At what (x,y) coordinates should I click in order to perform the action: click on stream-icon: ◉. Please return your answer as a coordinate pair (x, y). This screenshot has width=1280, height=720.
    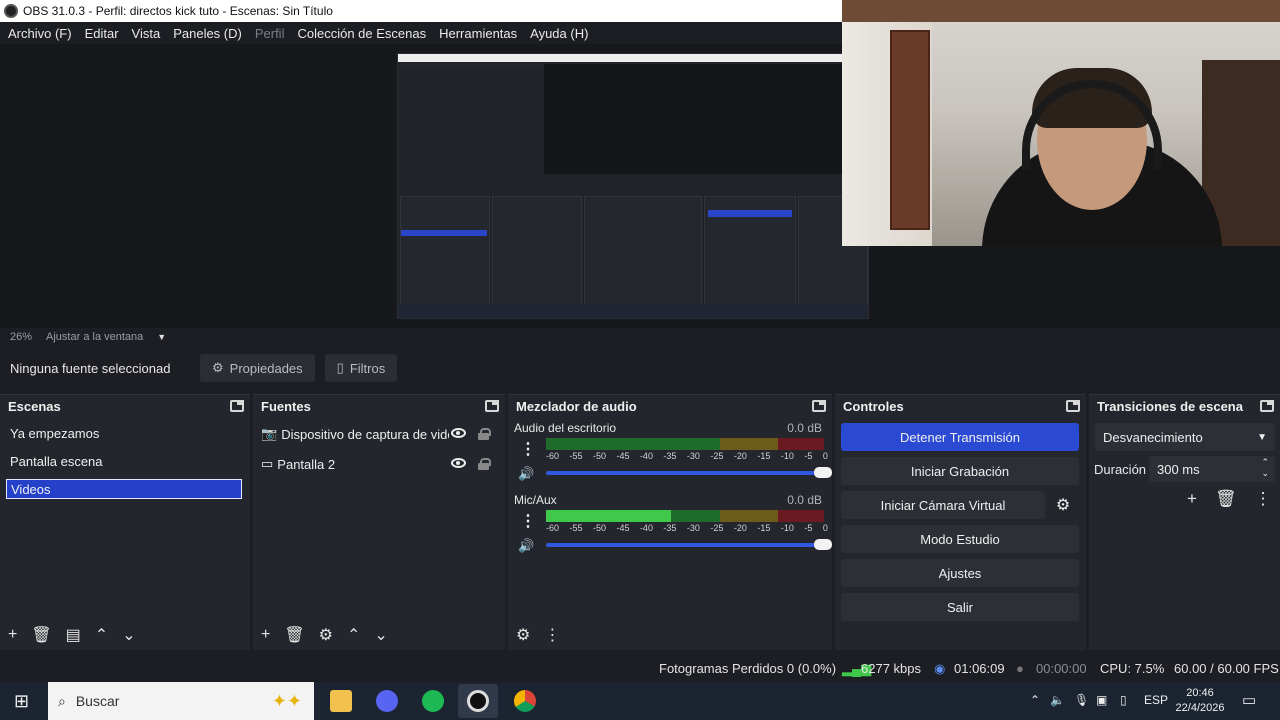
    Looking at the image, I should click on (940, 668).